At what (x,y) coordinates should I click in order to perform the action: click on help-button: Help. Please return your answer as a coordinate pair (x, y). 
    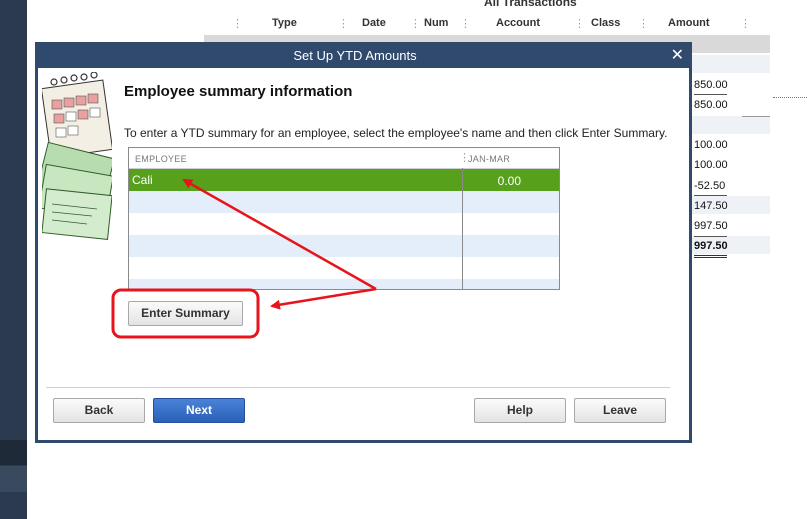
    Looking at the image, I should click on (520, 410).